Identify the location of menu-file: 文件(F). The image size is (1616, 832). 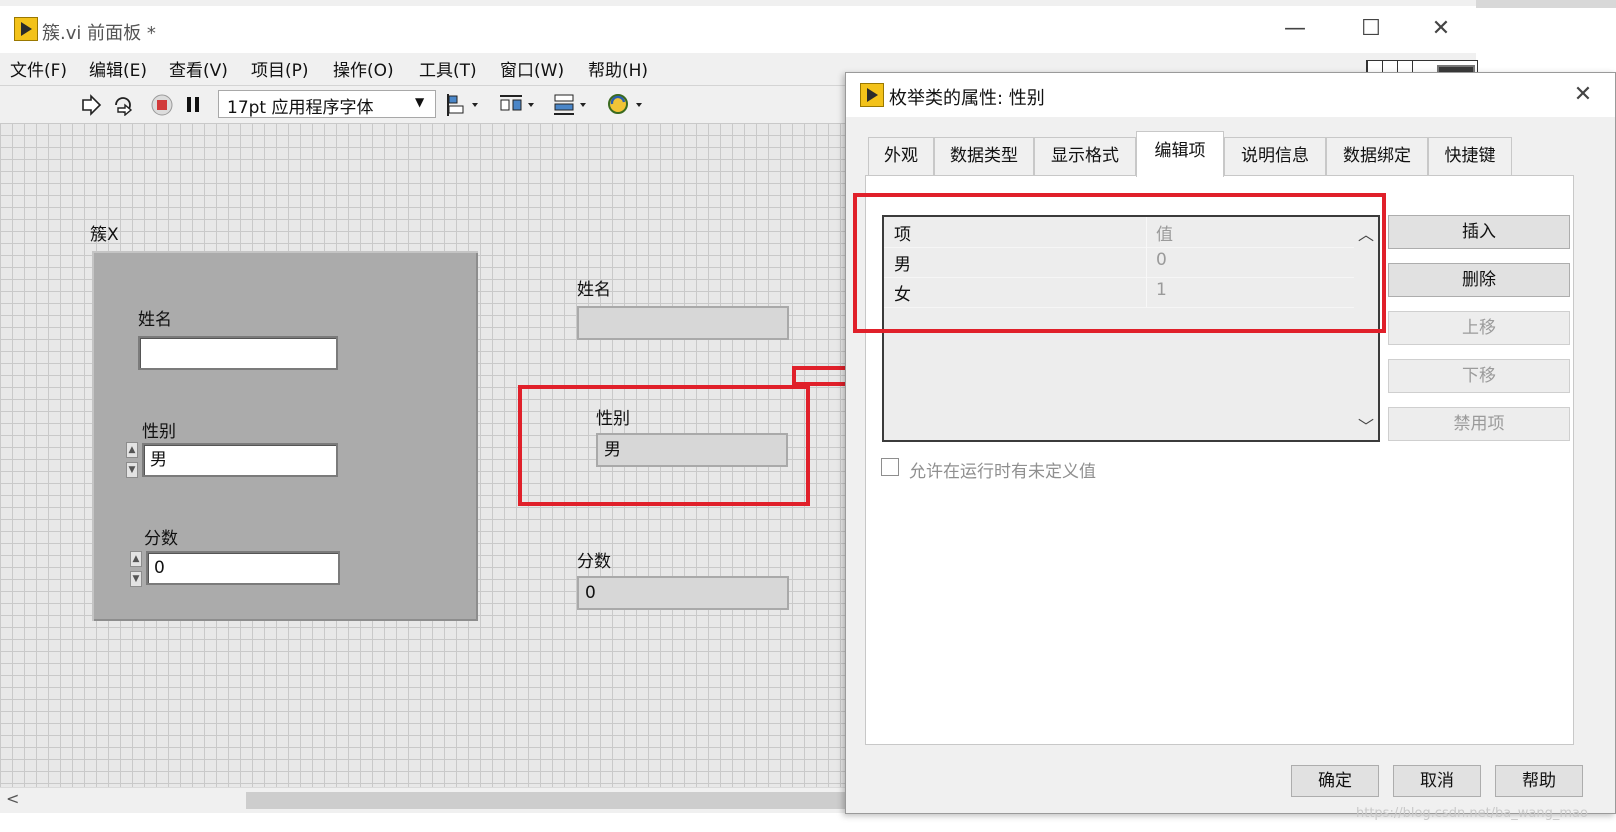
(38, 68).